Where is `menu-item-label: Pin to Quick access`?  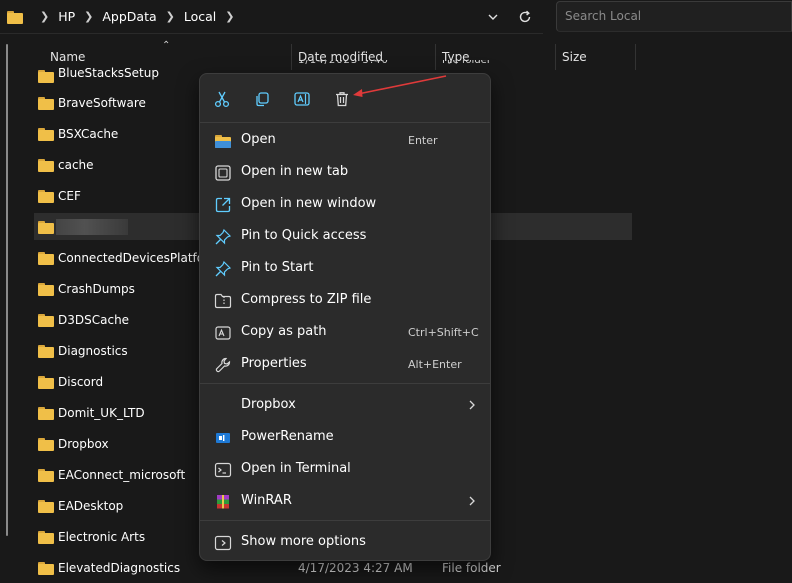 menu-item-label: Pin to Quick access is located at coordinates (304, 235).